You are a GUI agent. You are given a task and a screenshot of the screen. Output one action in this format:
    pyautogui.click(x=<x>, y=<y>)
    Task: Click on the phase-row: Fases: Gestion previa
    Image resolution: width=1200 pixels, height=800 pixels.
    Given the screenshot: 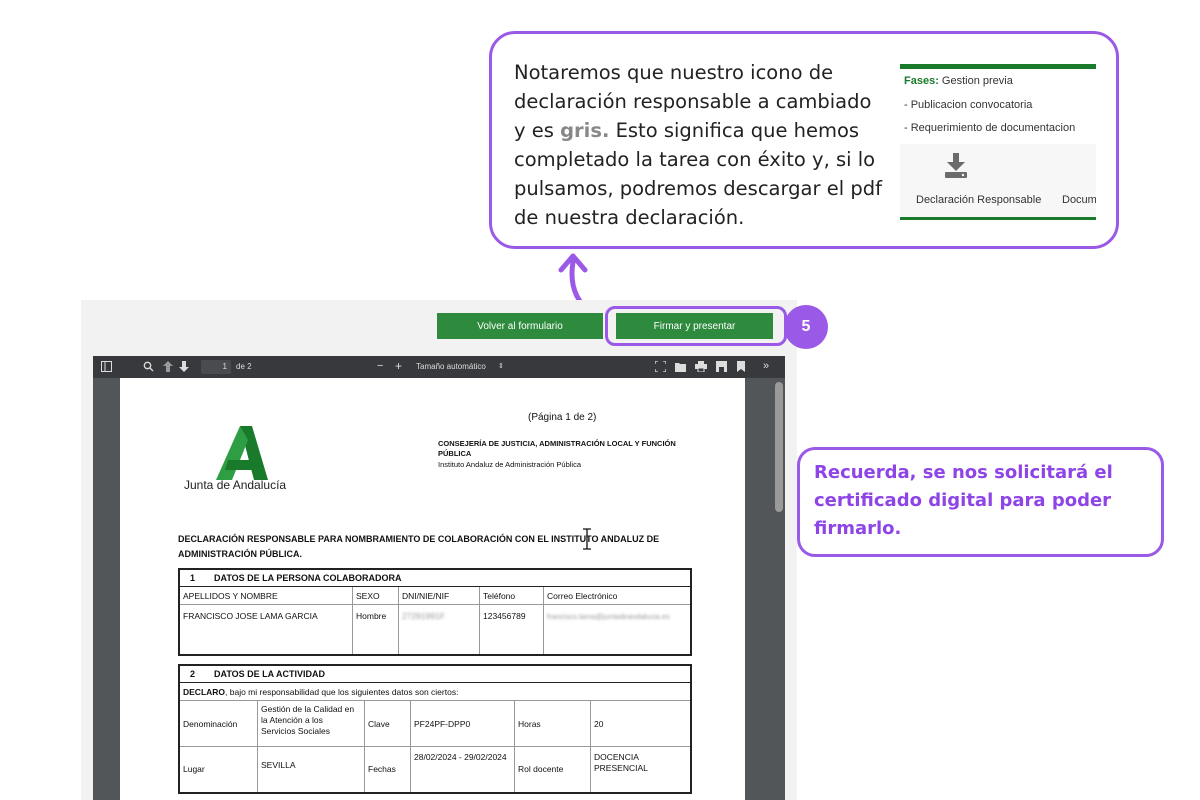 What is the action you would take?
    pyautogui.click(x=958, y=81)
    